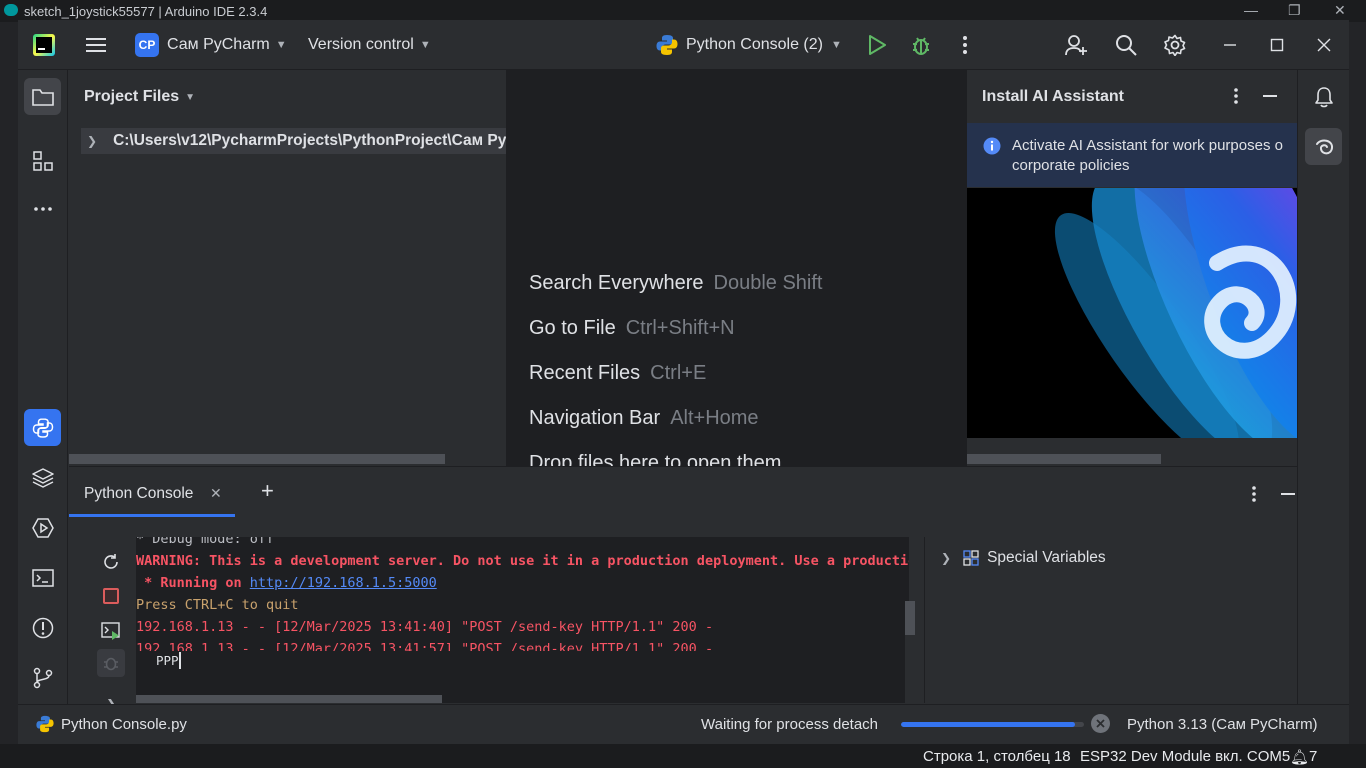 The height and width of the screenshot is (768, 1366). What do you see at coordinates (43, 387) in the screenshot?
I see `left-tool-strip` at bounding box center [43, 387].